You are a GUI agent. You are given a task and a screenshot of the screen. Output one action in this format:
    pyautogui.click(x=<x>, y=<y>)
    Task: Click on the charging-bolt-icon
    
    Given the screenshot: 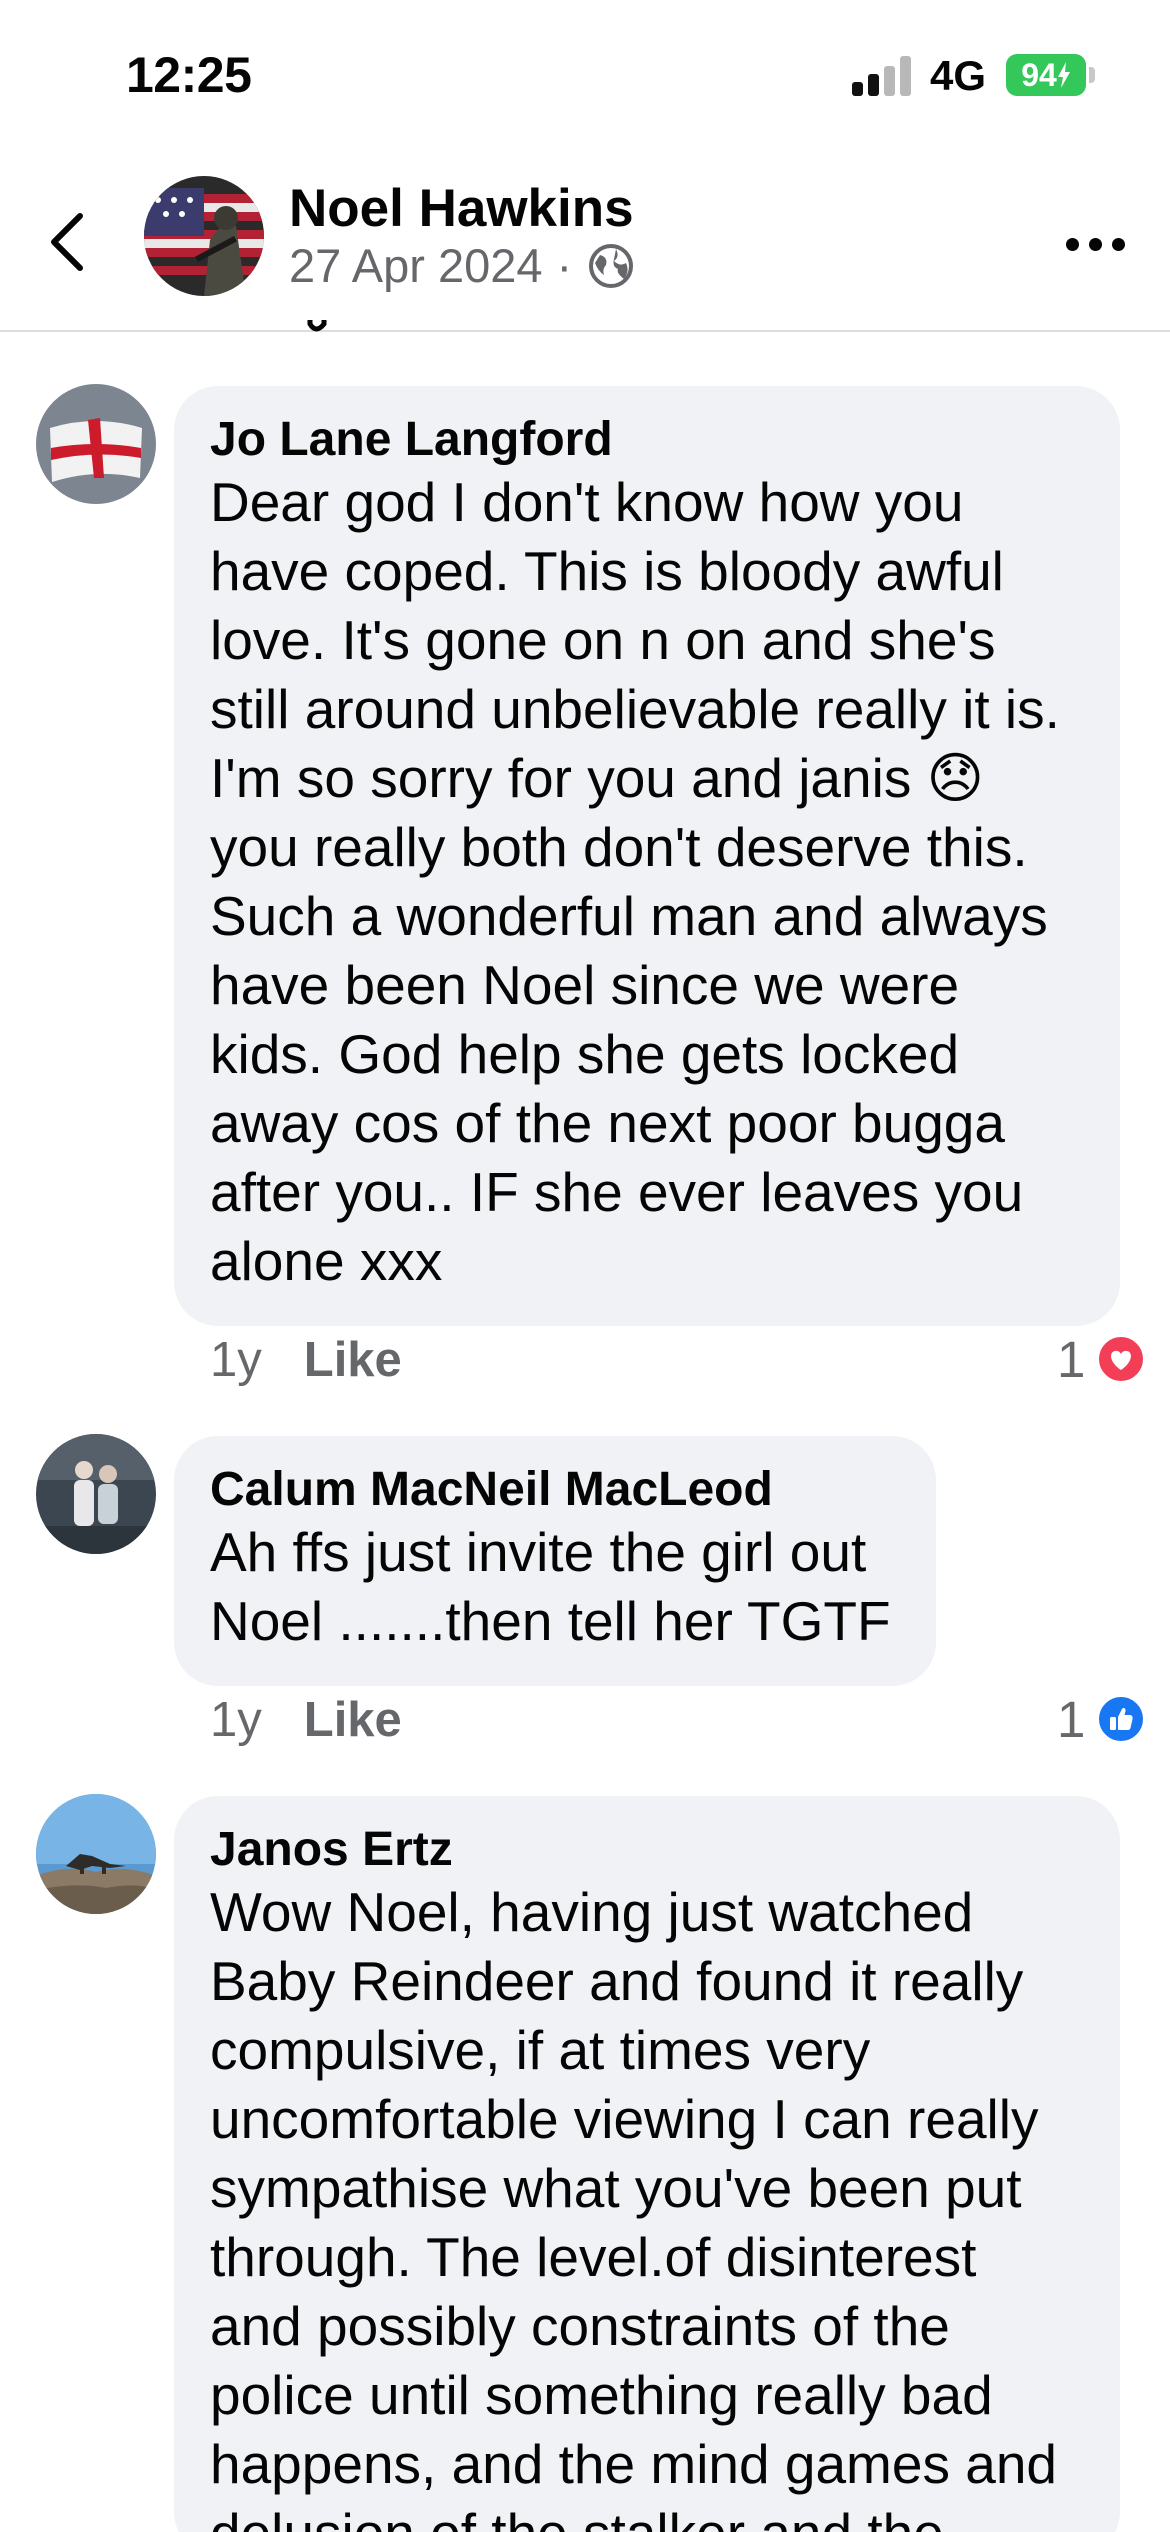 What is the action you would take?
    pyautogui.click(x=1063, y=75)
    